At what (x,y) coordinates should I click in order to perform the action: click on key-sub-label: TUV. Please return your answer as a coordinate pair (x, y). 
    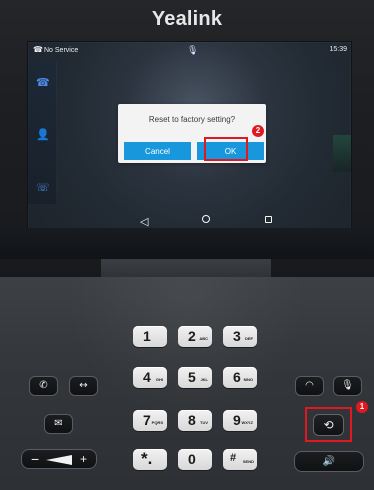
    Looking at the image, I should click on (204, 422).